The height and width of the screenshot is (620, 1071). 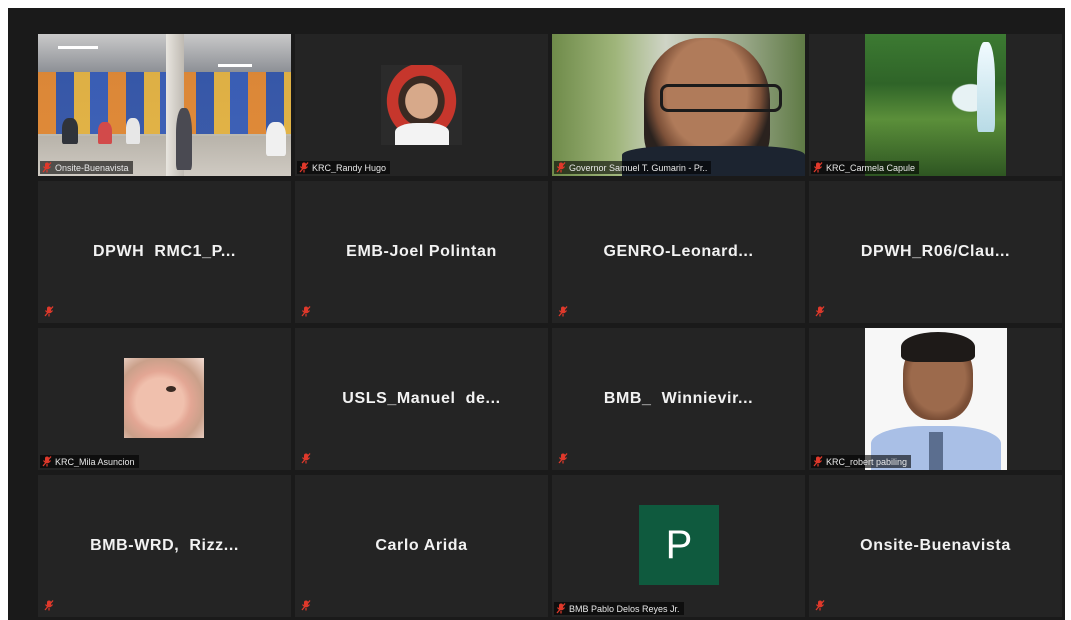 I want to click on participant-tile: KRC_Randy Hugo, so click(x=421, y=105).